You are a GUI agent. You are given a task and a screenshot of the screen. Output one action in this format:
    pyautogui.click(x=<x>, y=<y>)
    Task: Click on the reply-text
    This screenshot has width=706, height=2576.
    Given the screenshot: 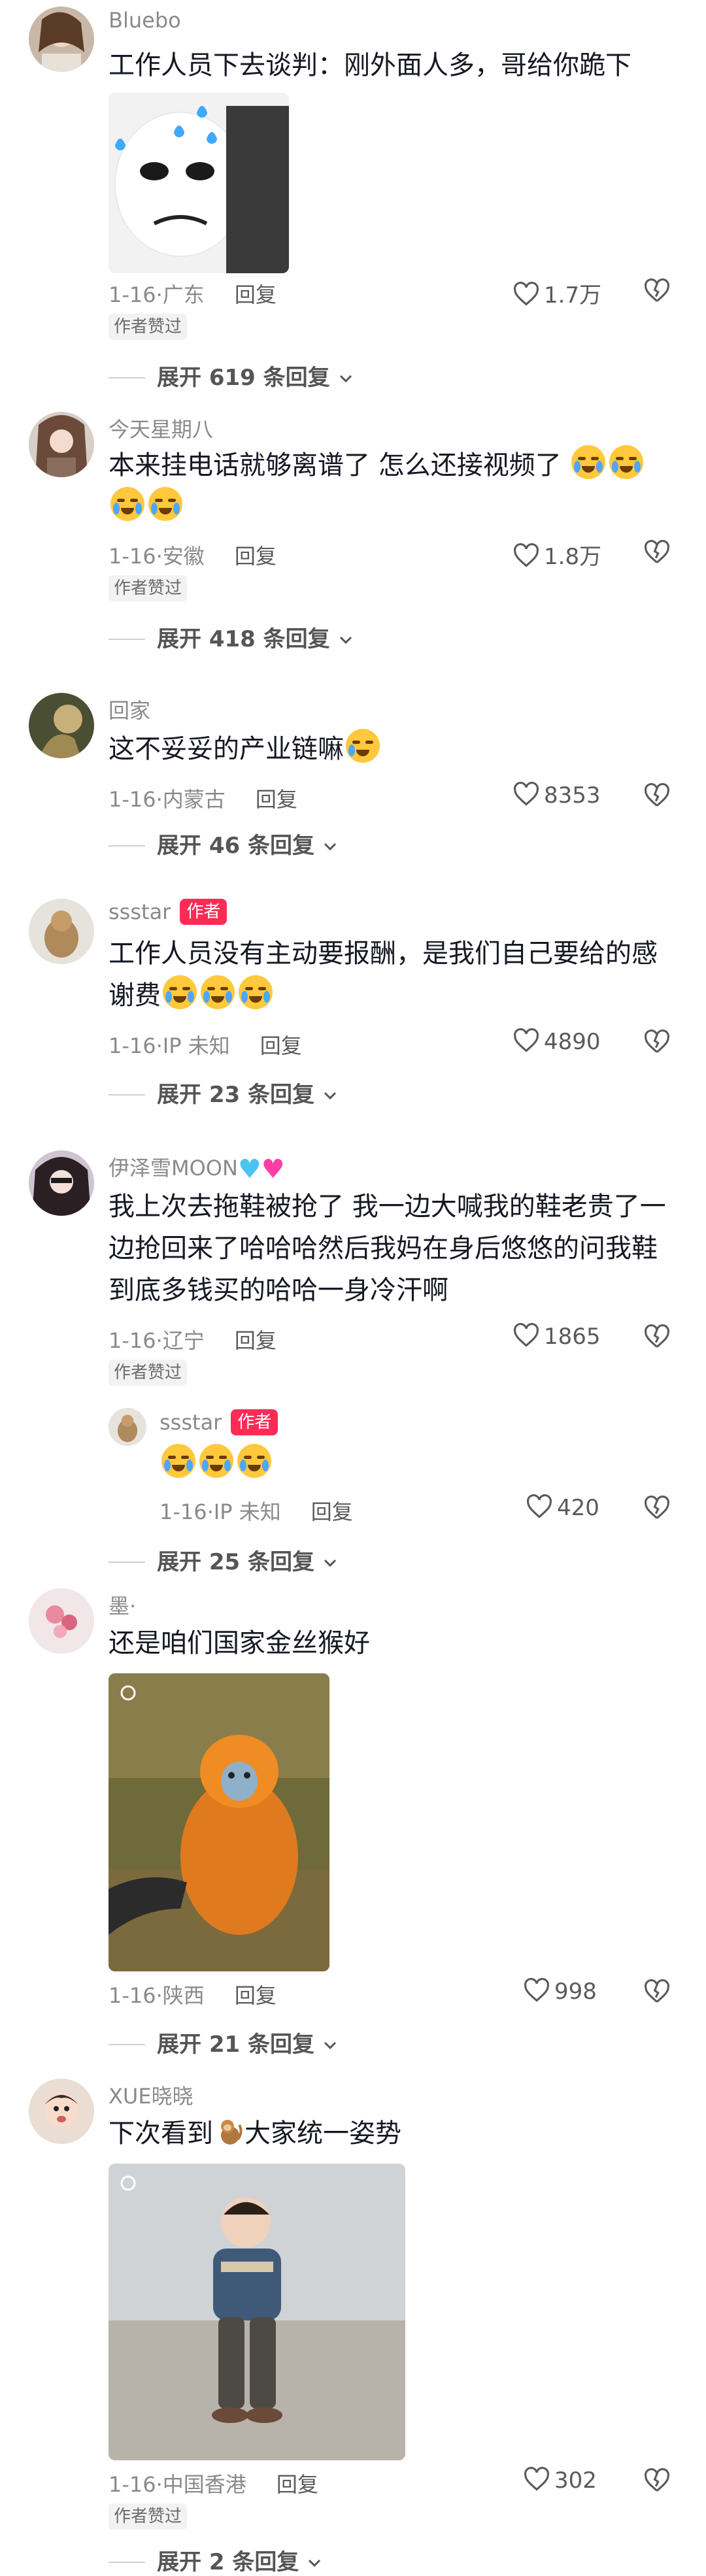 What is the action you would take?
    pyautogui.click(x=323, y=1464)
    